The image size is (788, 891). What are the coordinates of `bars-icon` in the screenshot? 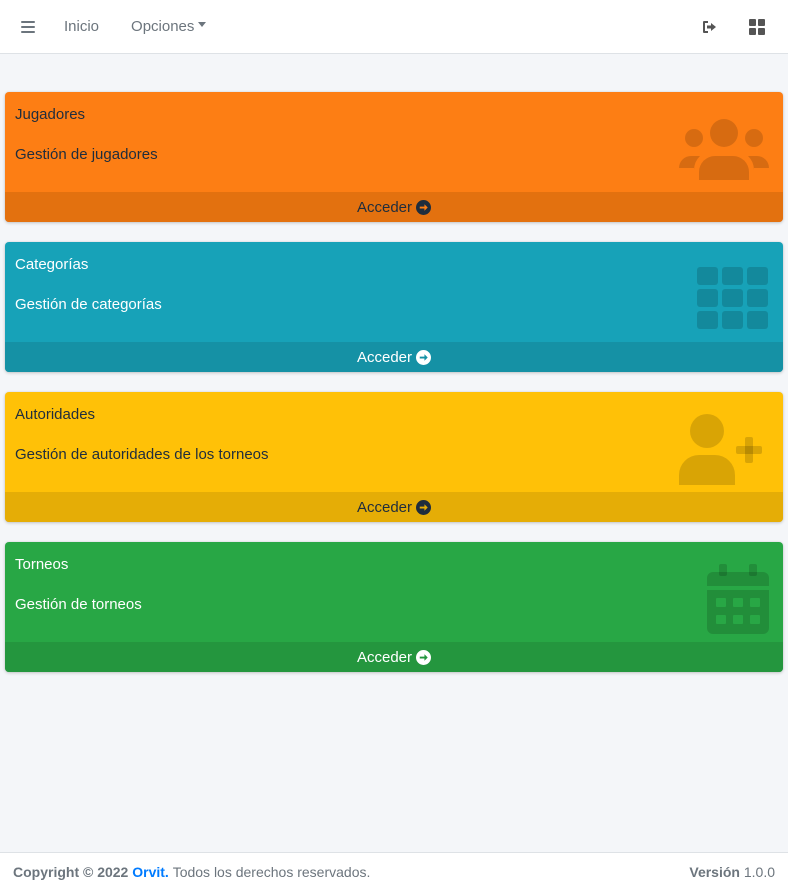 It's located at (28, 26).